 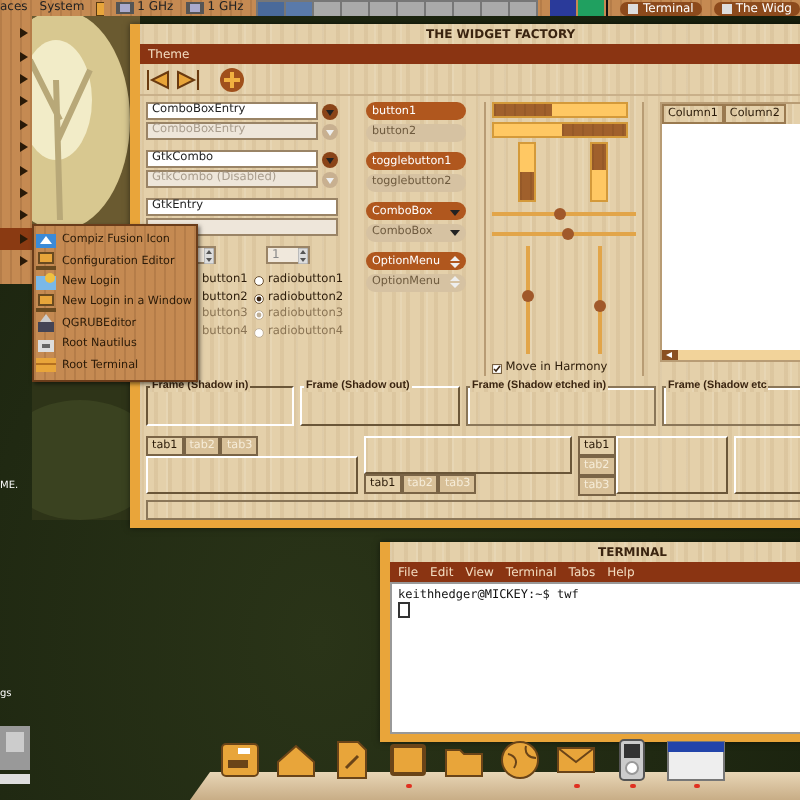 I want to click on add-icon, so click(x=232, y=79).